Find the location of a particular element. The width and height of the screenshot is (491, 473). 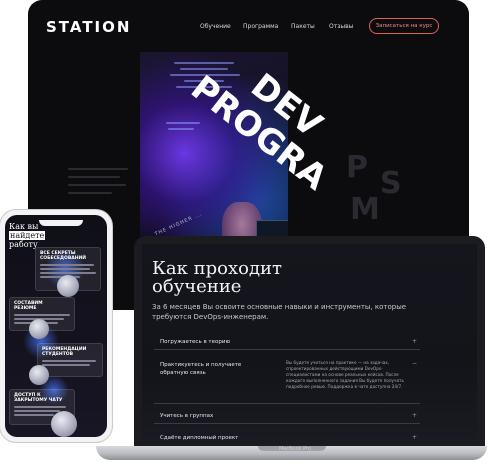

site-logo: STATION is located at coordinates (88, 27).